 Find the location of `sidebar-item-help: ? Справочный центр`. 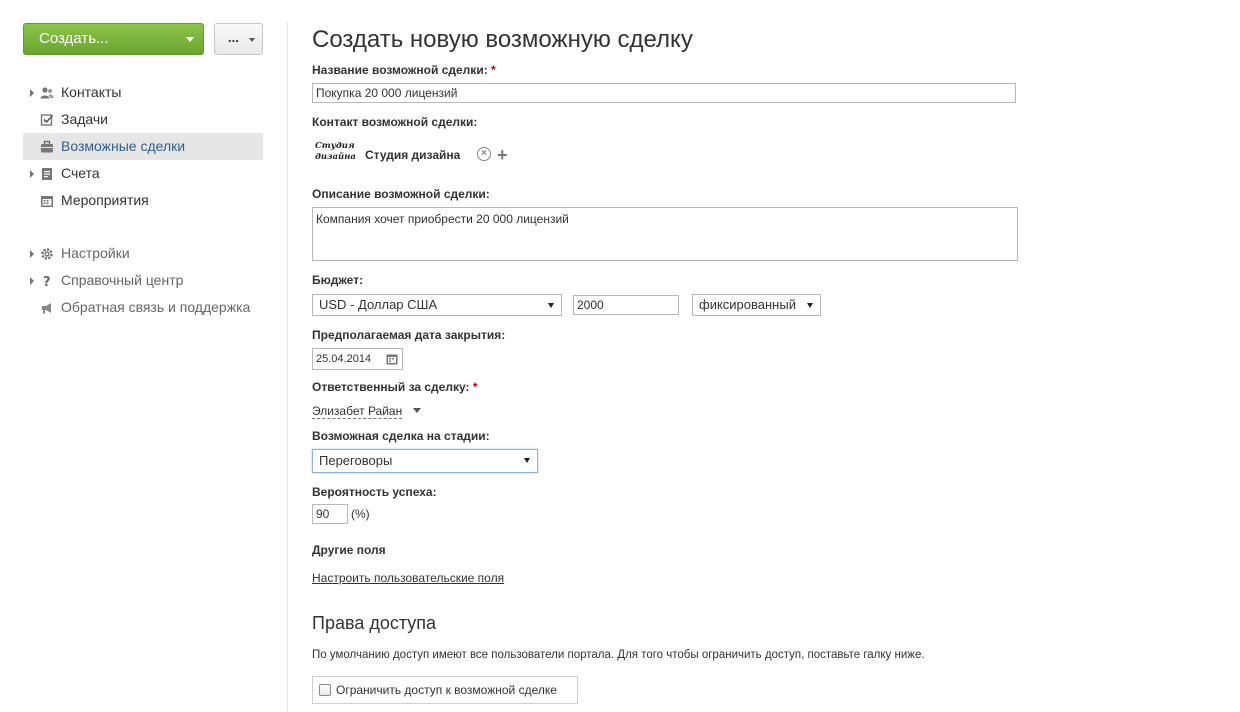

sidebar-item-help: ? Справочный центр is located at coordinates (143, 280).